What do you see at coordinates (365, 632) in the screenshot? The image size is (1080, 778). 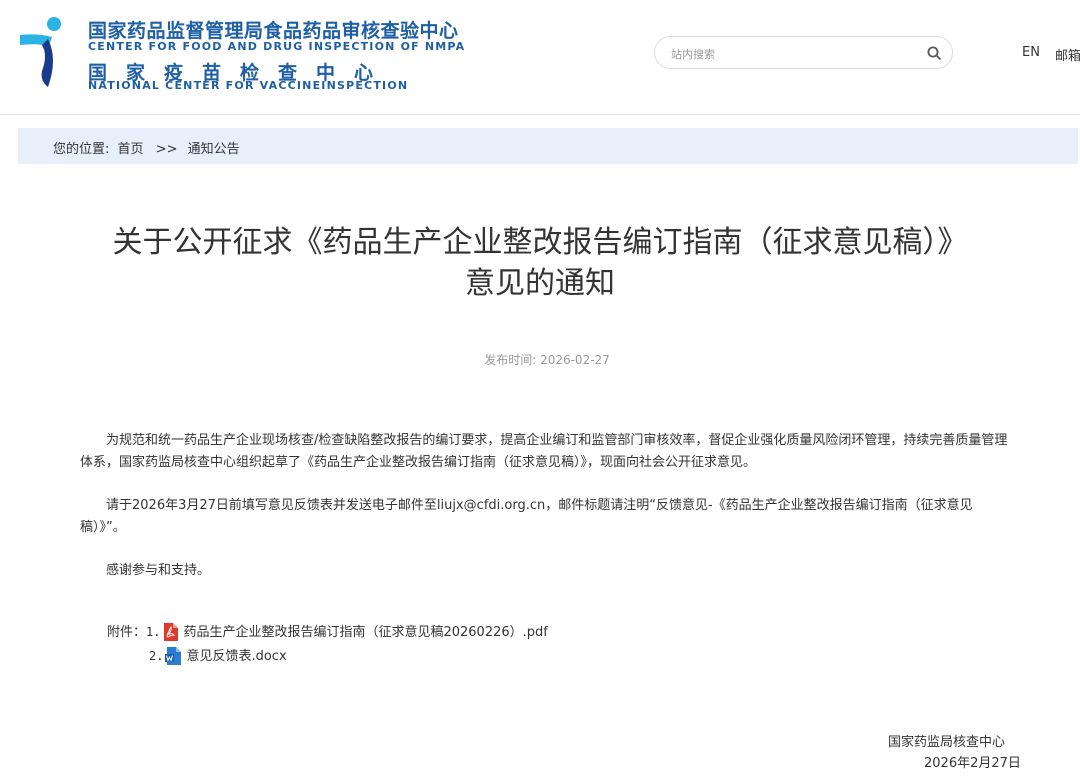 I see `attachment-link-pdf: 药品生产企业整改报告编订指南（征求意见稿20260226）.pdf` at bounding box center [365, 632].